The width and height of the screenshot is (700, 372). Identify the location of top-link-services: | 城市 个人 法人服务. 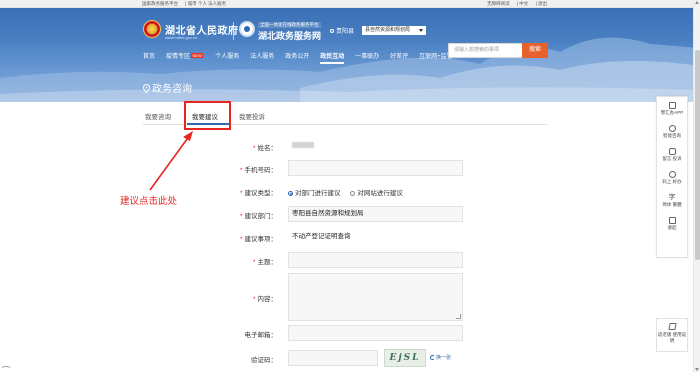
(205, 3).